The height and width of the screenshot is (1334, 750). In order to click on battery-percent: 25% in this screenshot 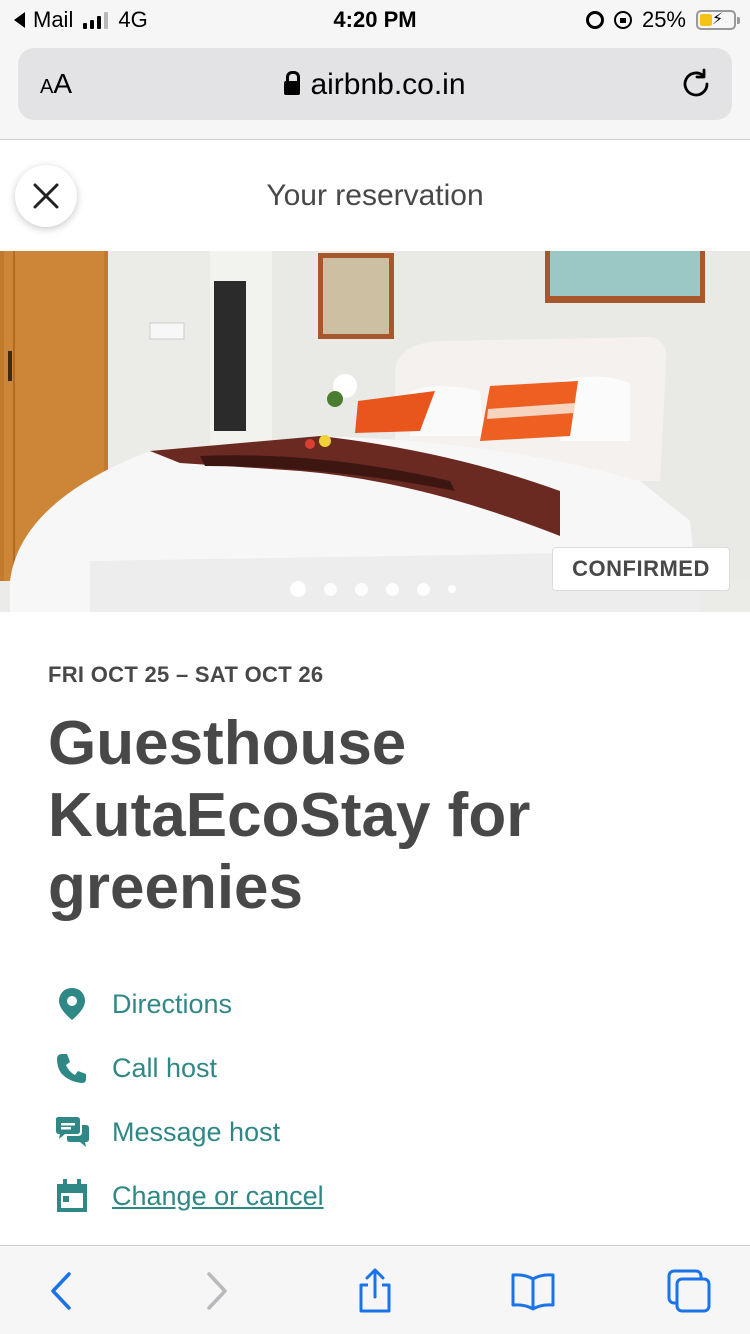, I will do `click(663, 19)`.